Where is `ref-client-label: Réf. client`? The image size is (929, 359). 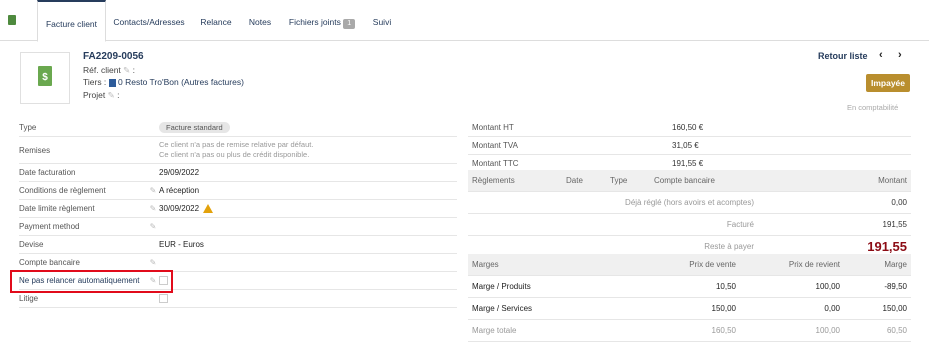
ref-client-label: Réf. client is located at coordinates (102, 70).